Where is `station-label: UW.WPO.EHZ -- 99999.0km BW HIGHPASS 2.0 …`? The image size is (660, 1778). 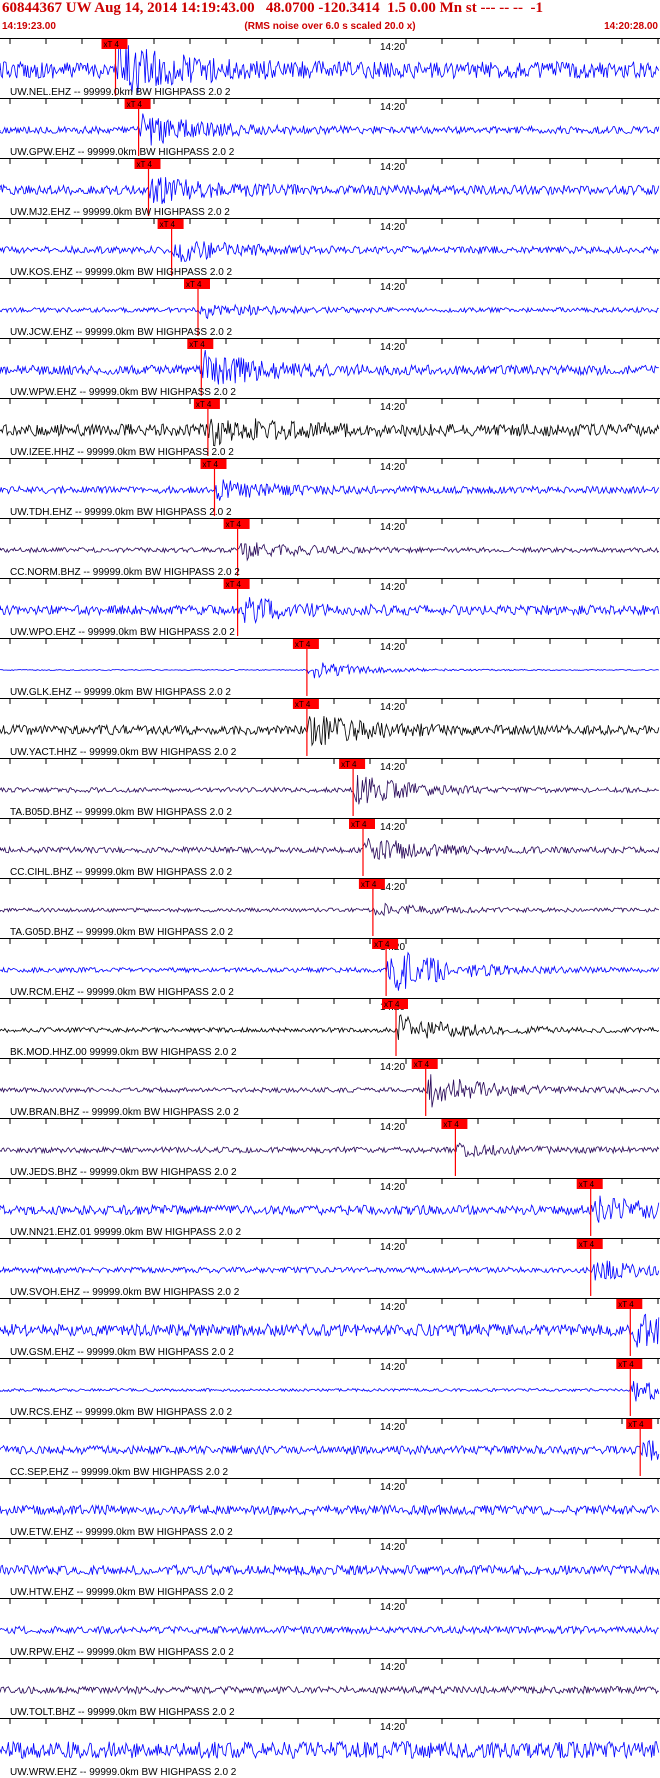 station-label: UW.WPO.EHZ -- 99999.0km BW HIGHPASS 2.0 … is located at coordinates (122, 632).